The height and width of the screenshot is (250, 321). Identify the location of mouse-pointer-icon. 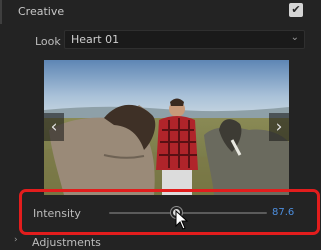
(182, 220).